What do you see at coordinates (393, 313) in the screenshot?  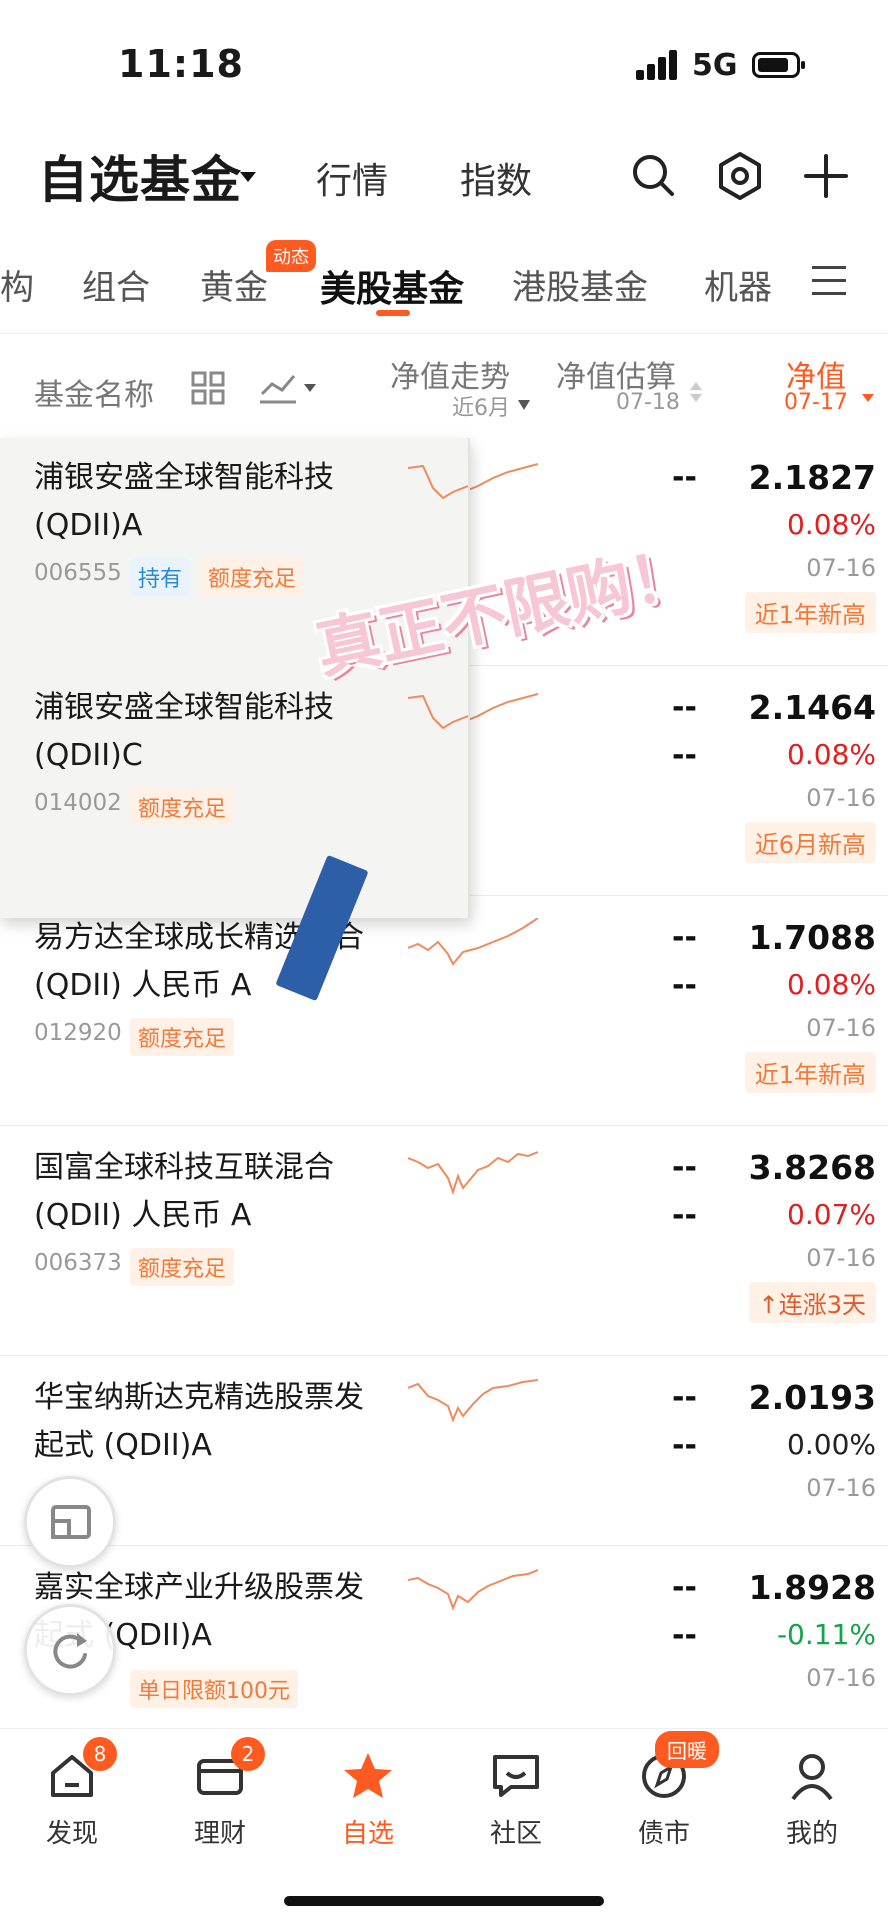 I see `active-tab-indicator` at bounding box center [393, 313].